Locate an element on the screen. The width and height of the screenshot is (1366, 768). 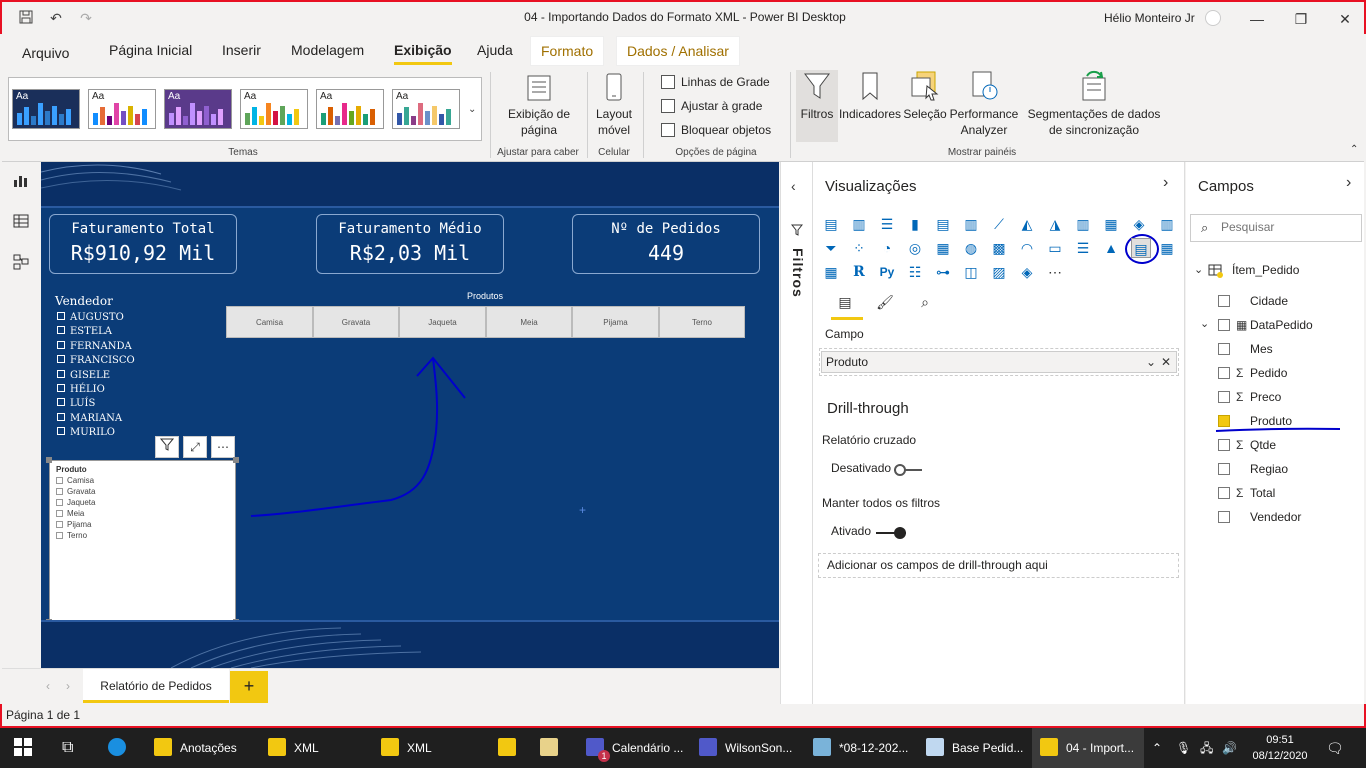
decomposition-tree-icon: ⊶ is located at coordinates (943, 272).